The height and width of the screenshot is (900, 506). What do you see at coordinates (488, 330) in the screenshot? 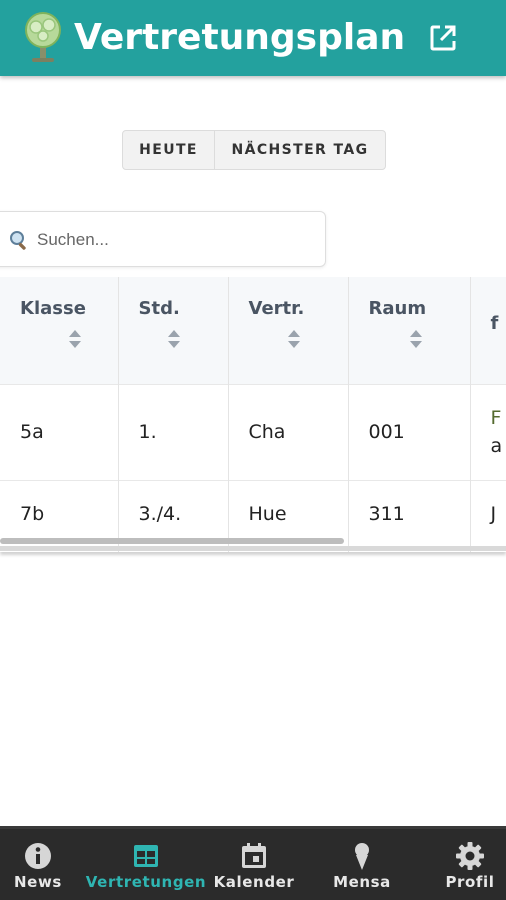
I see `column-header-extra: f` at bounding box center [488, 330].